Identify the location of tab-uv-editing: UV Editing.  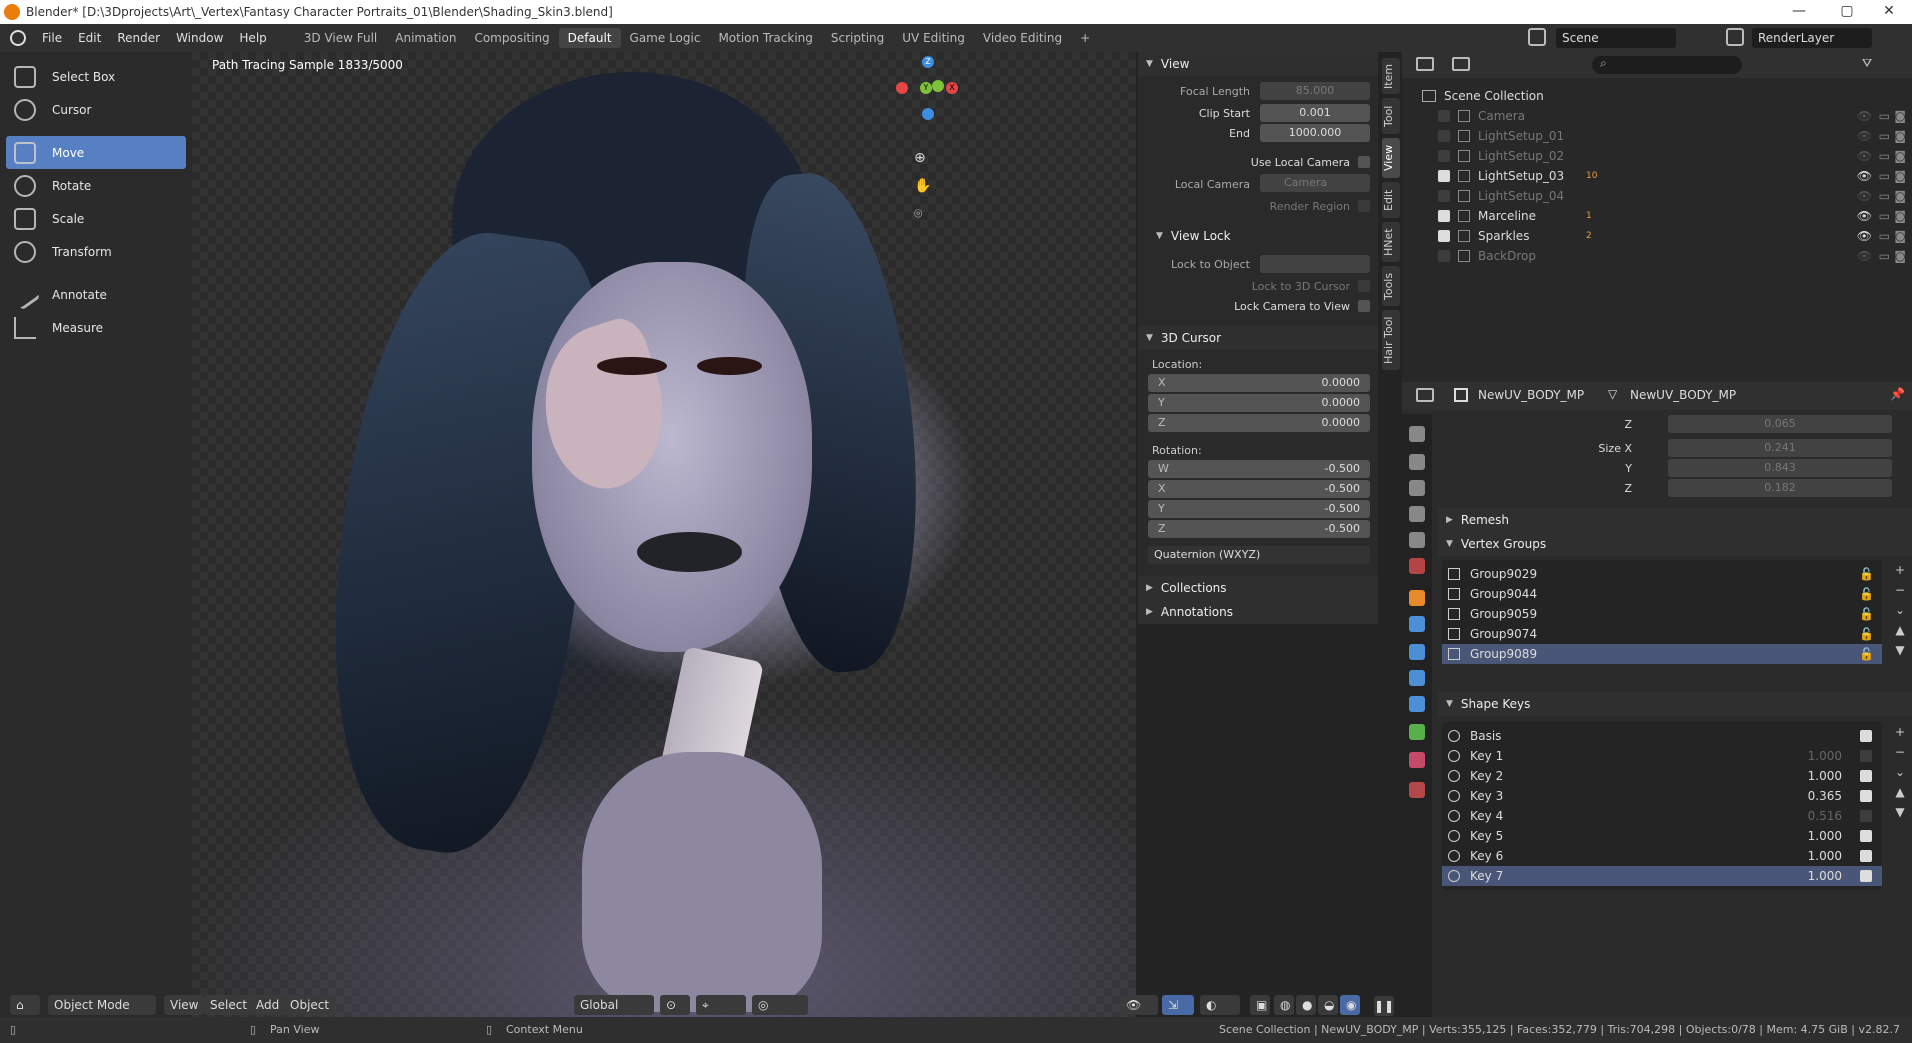
(933, 38).